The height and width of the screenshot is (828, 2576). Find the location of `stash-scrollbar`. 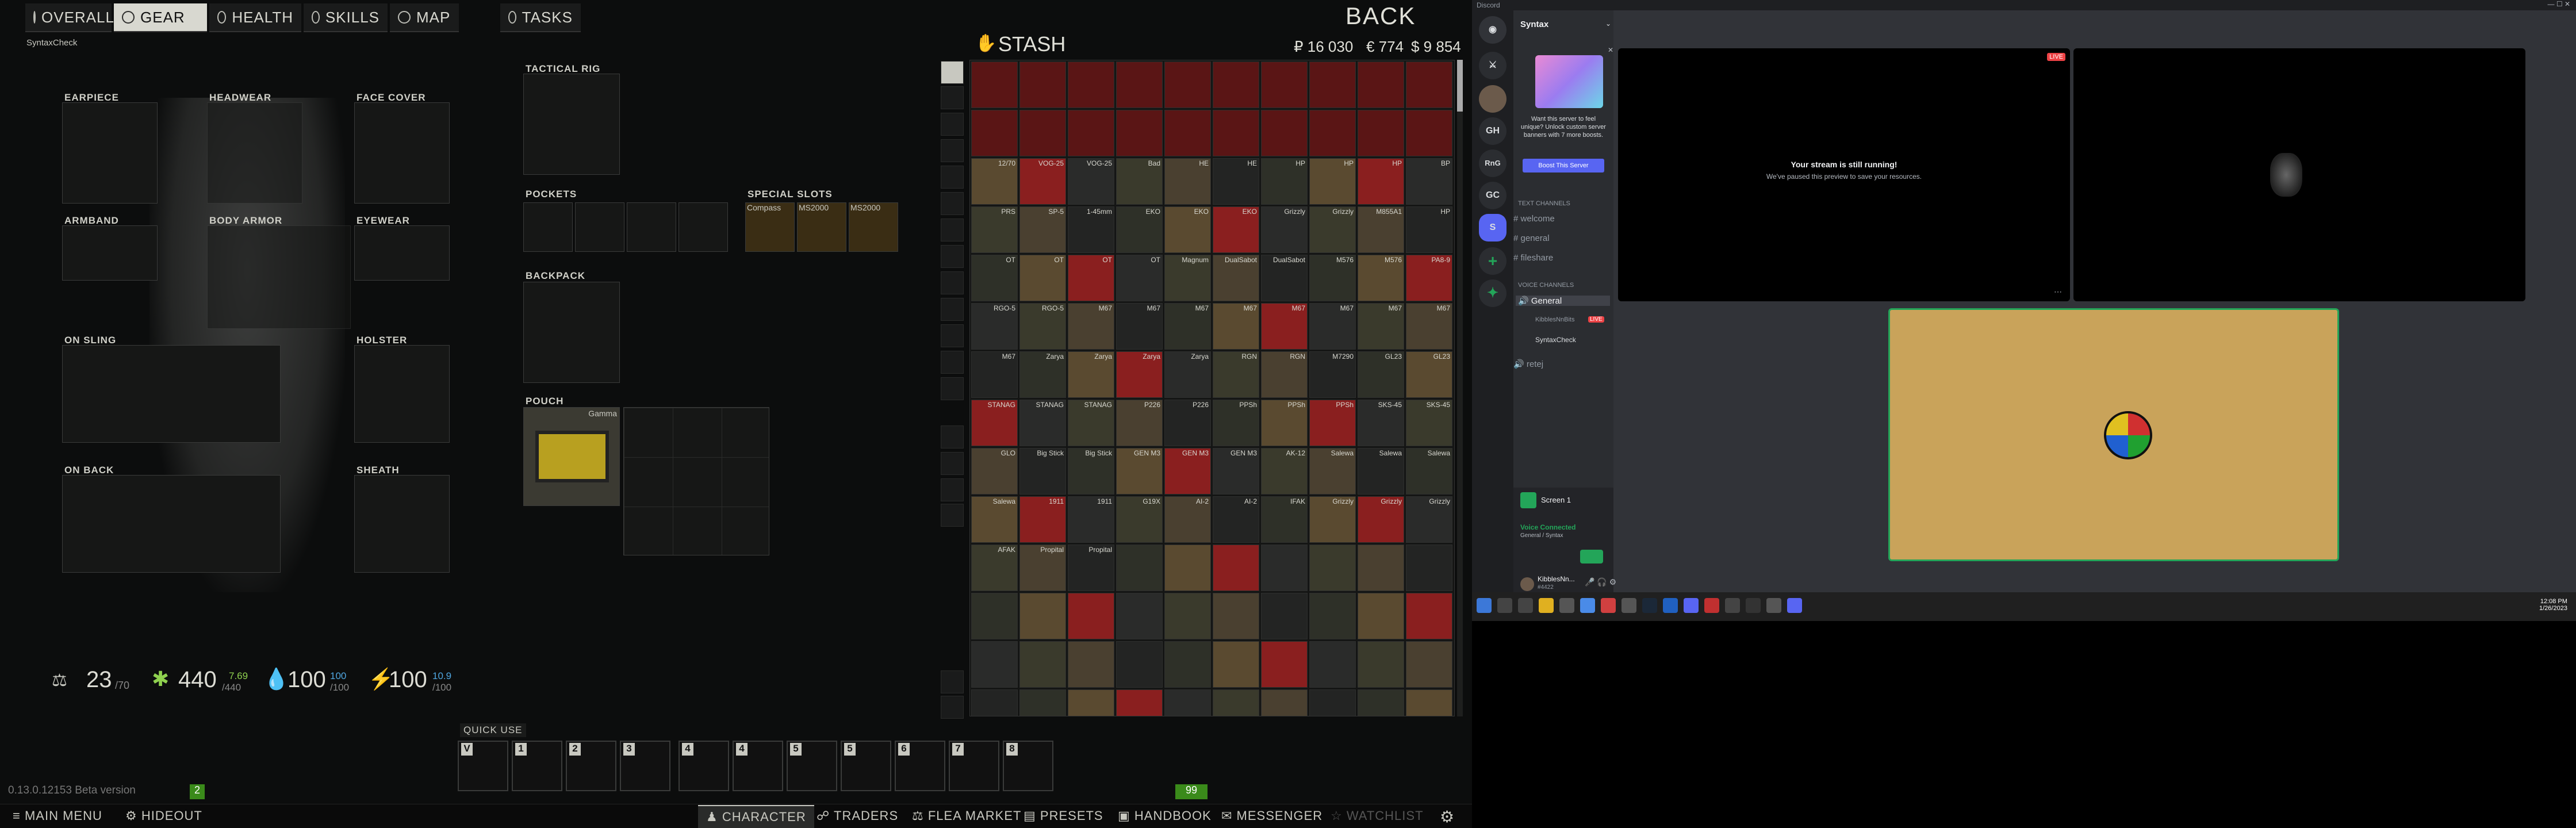

stash-scrollbar is located at coordinates (1460, 388).